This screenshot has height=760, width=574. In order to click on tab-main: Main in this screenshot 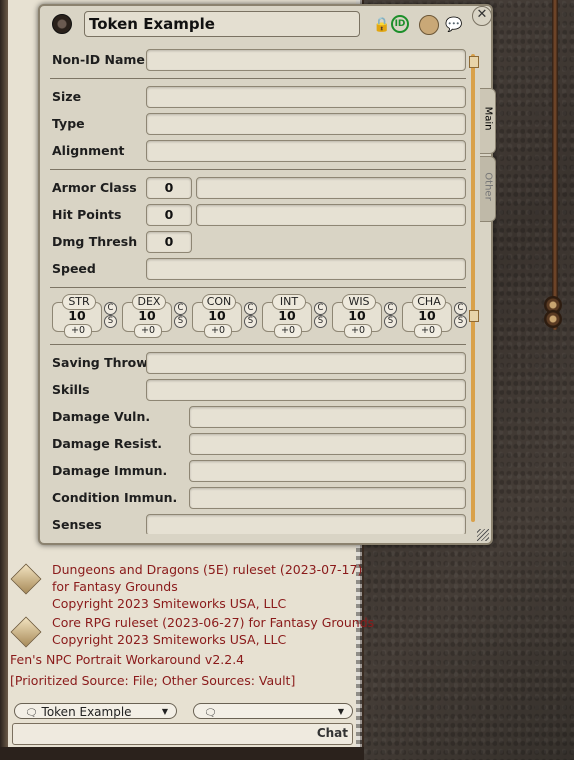, I will do `click(488, 121)`.